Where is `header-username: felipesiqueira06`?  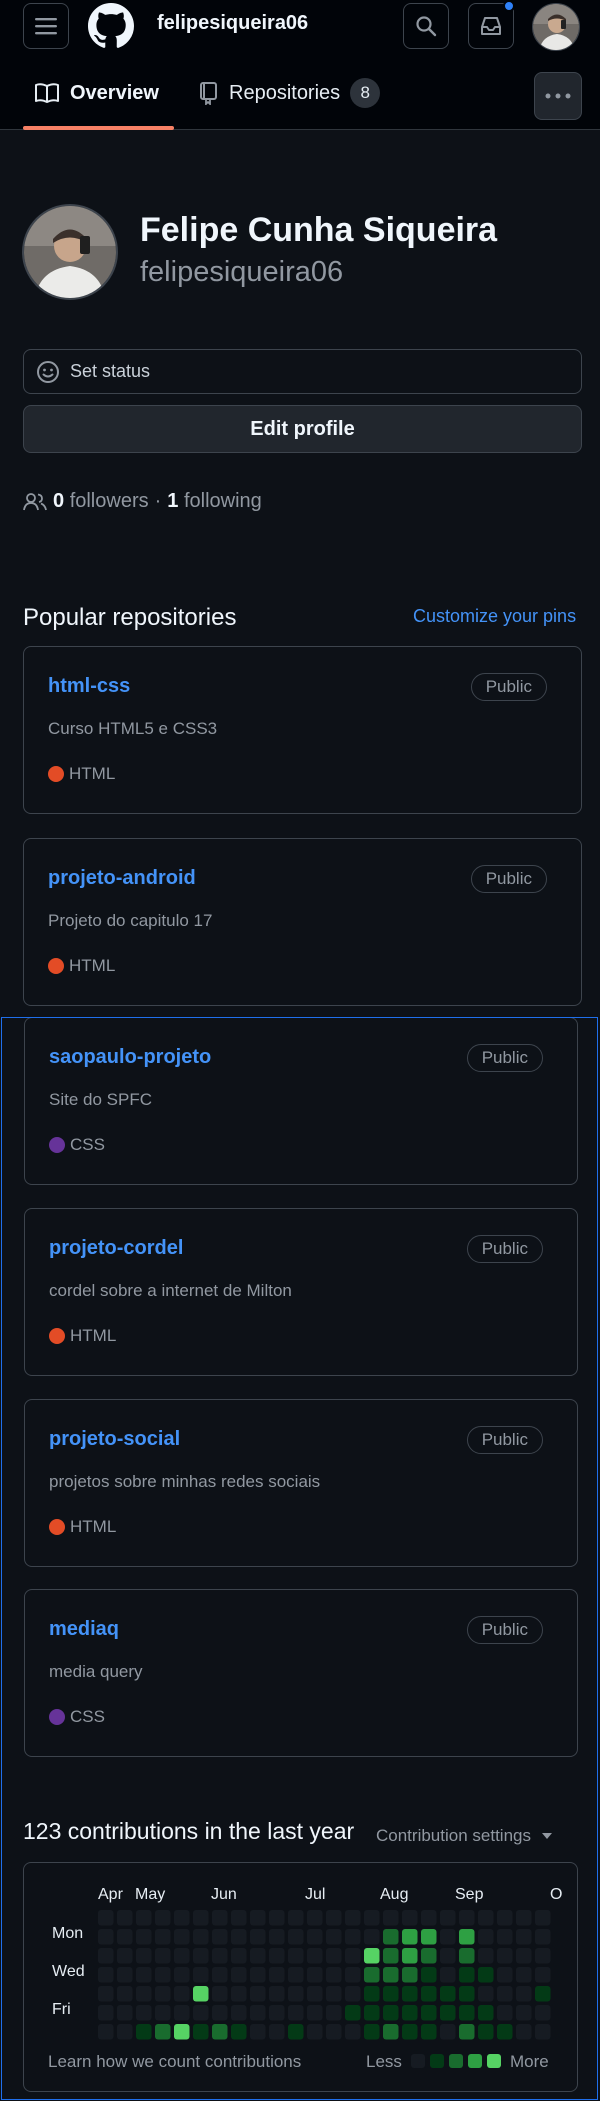 header-username: felipesiqueira06 is located at coordinates (232, 23).